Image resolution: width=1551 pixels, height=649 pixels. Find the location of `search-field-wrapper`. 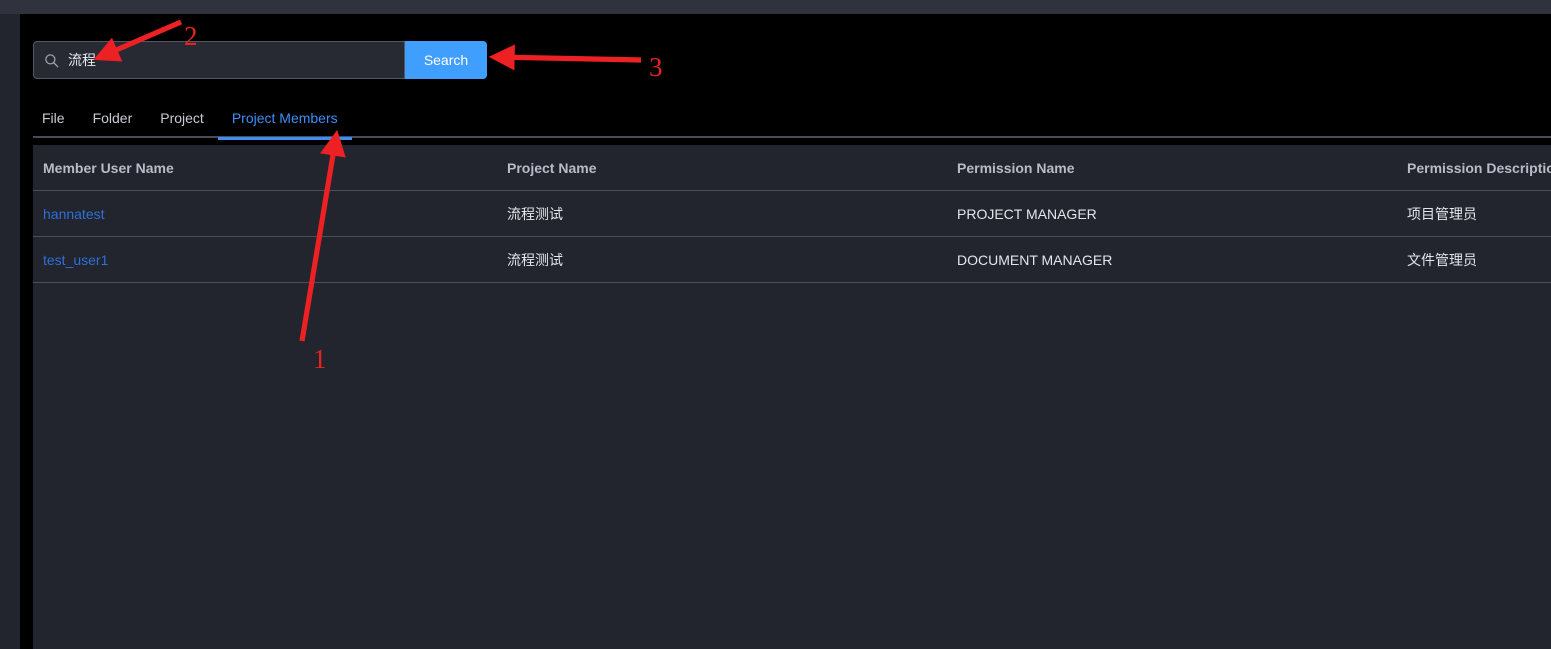

search-field-wrapper is located at coordinates (219, 60).